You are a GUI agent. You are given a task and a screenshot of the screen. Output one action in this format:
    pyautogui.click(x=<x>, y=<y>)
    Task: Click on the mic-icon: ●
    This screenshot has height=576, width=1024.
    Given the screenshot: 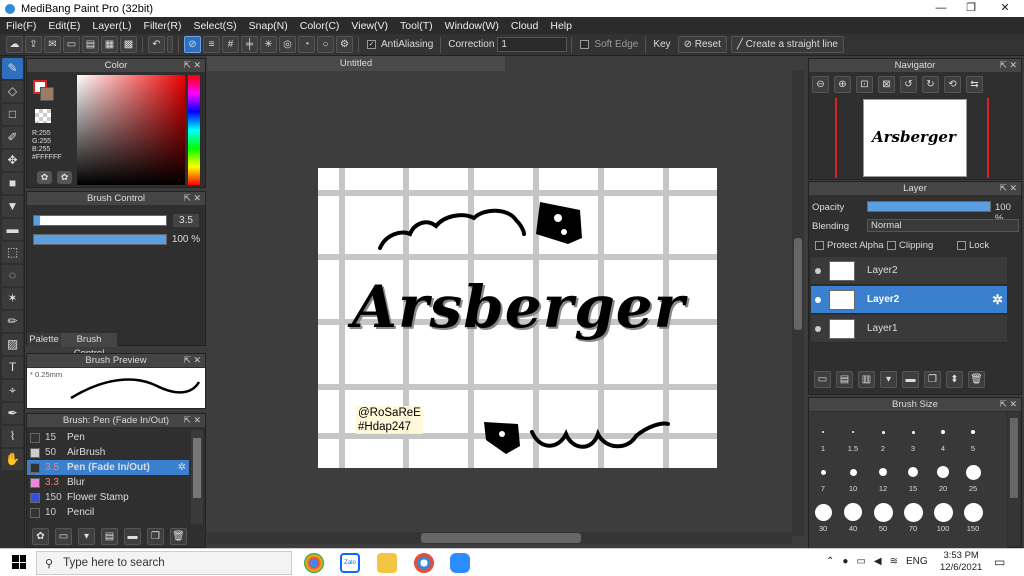 What is the action you would take?
    pyautogui.click(x=845, y=561)
    